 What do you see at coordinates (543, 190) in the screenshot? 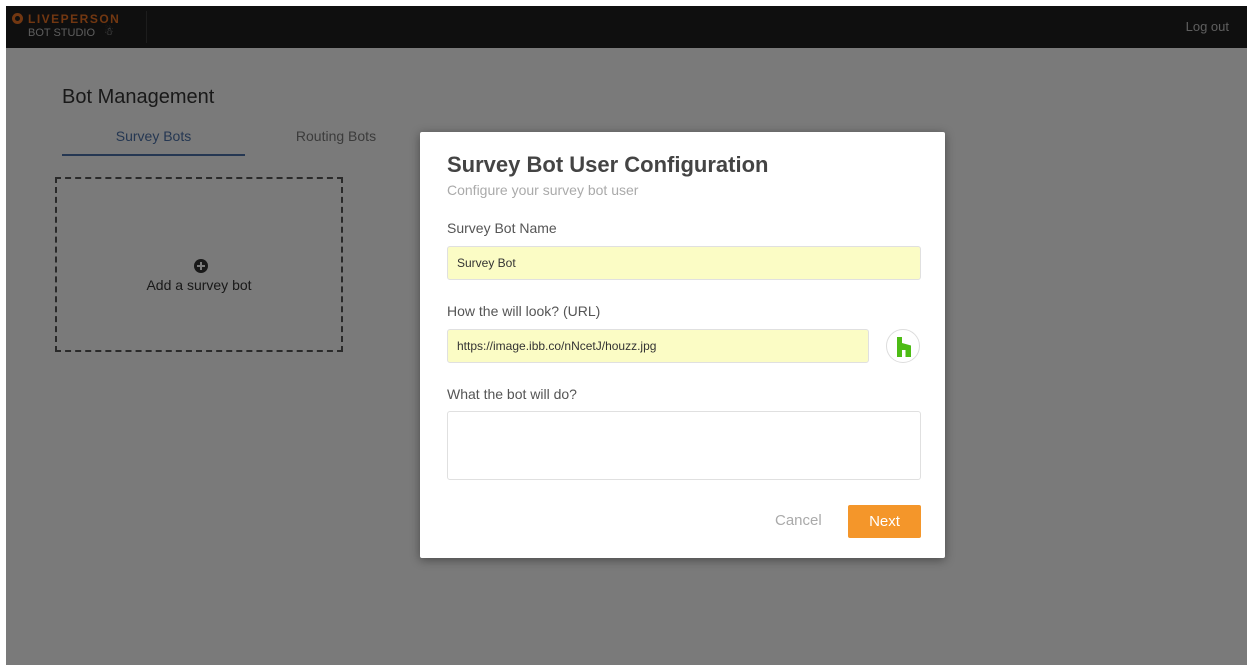
I see `modal-subtitle: Configure your survey bot user` at bounding box center [543, 190].